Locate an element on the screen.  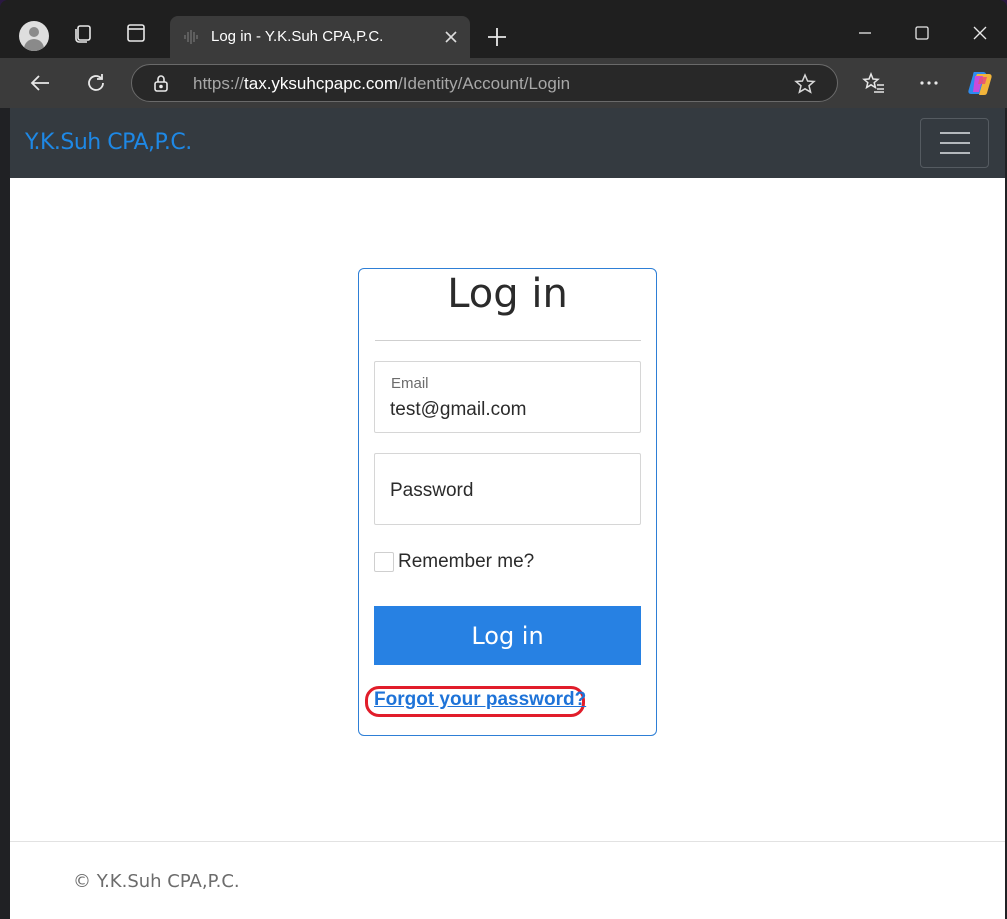
copilot-icon is located at coordinates (980, 83).